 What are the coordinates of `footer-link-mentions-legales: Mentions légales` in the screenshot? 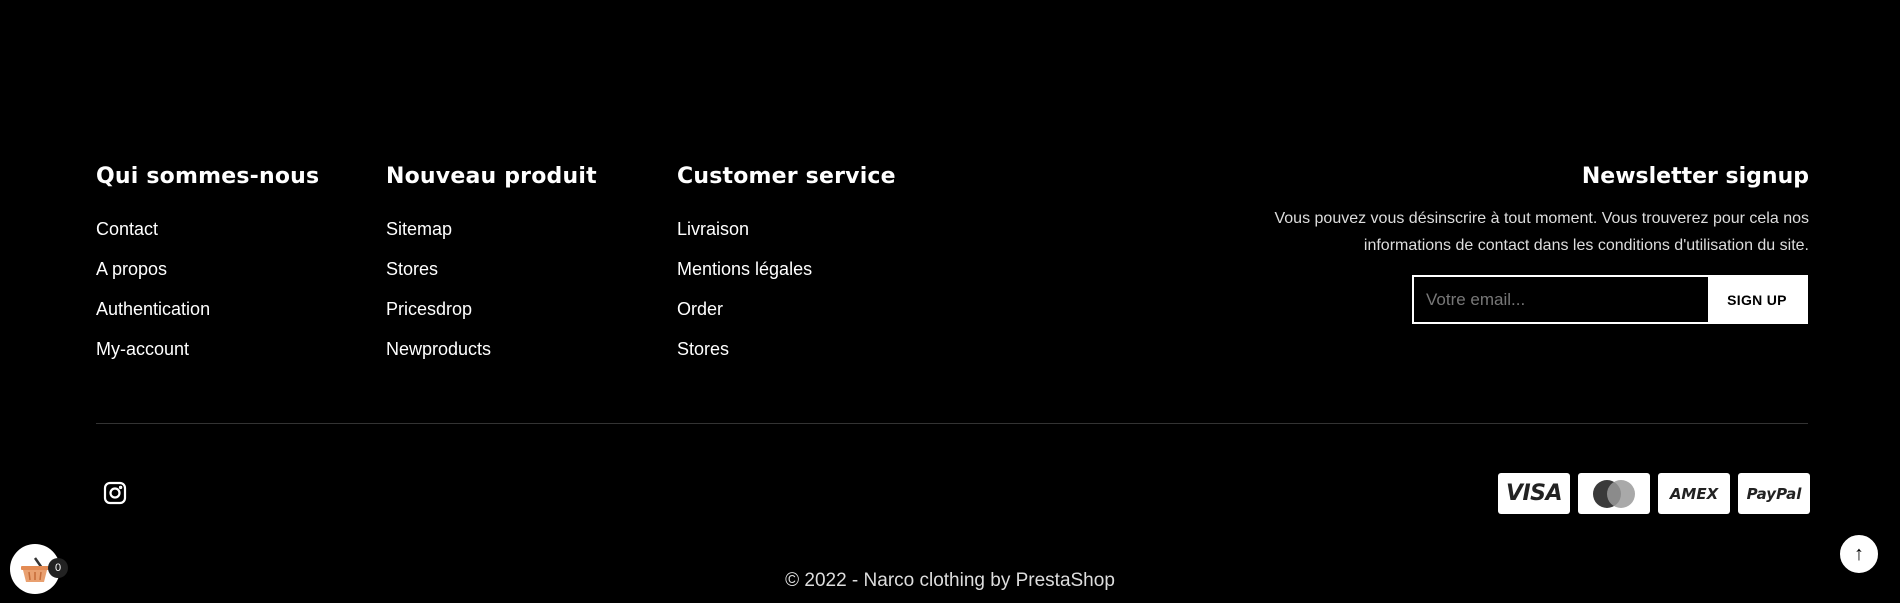 It's located at (786, 269).